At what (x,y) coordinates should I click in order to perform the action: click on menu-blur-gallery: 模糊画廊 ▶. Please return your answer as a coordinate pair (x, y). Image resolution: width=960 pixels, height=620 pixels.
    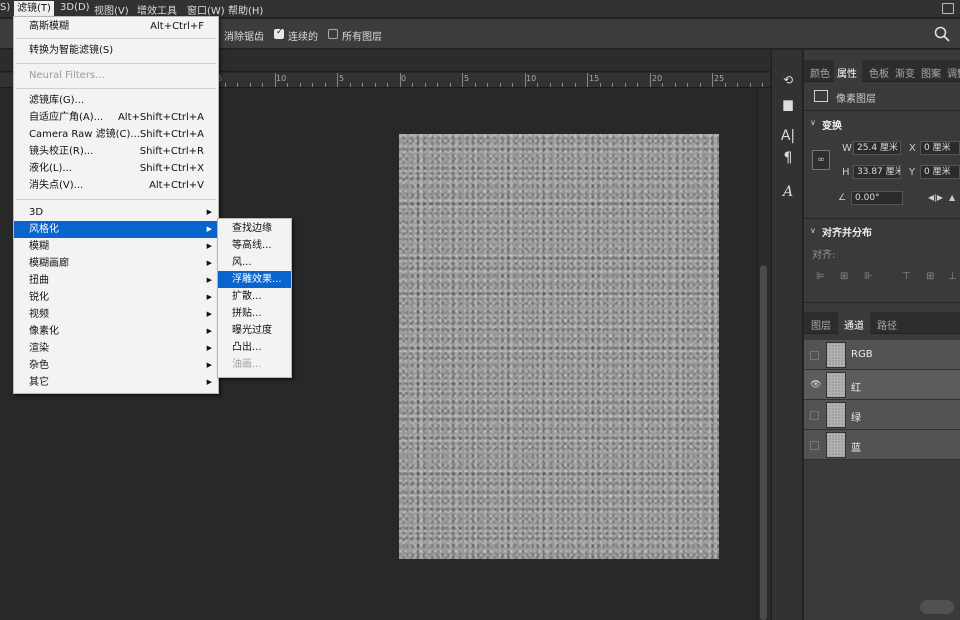
    Looking at the image, I should click on (116, 263).